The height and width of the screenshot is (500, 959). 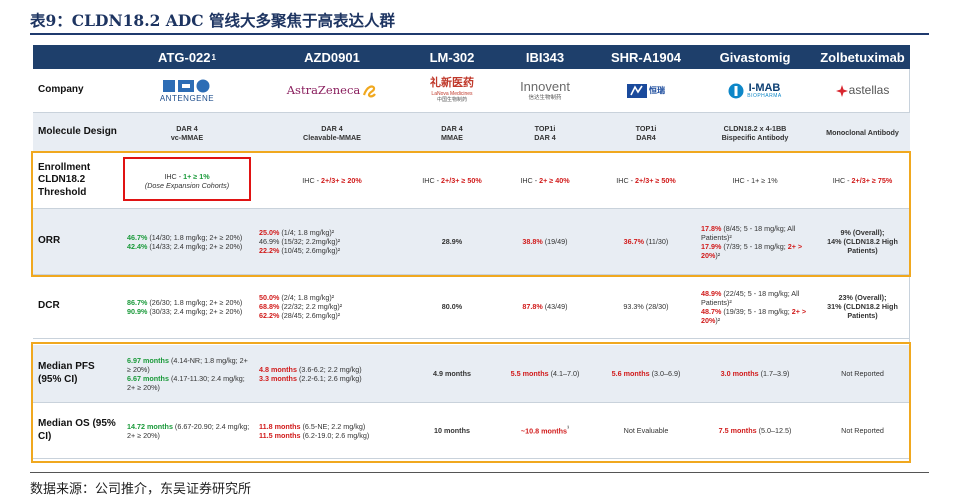 I want to click on enroll-givastomig: IHC - 1+ ≥ 1%, so click(x=755, y=180).